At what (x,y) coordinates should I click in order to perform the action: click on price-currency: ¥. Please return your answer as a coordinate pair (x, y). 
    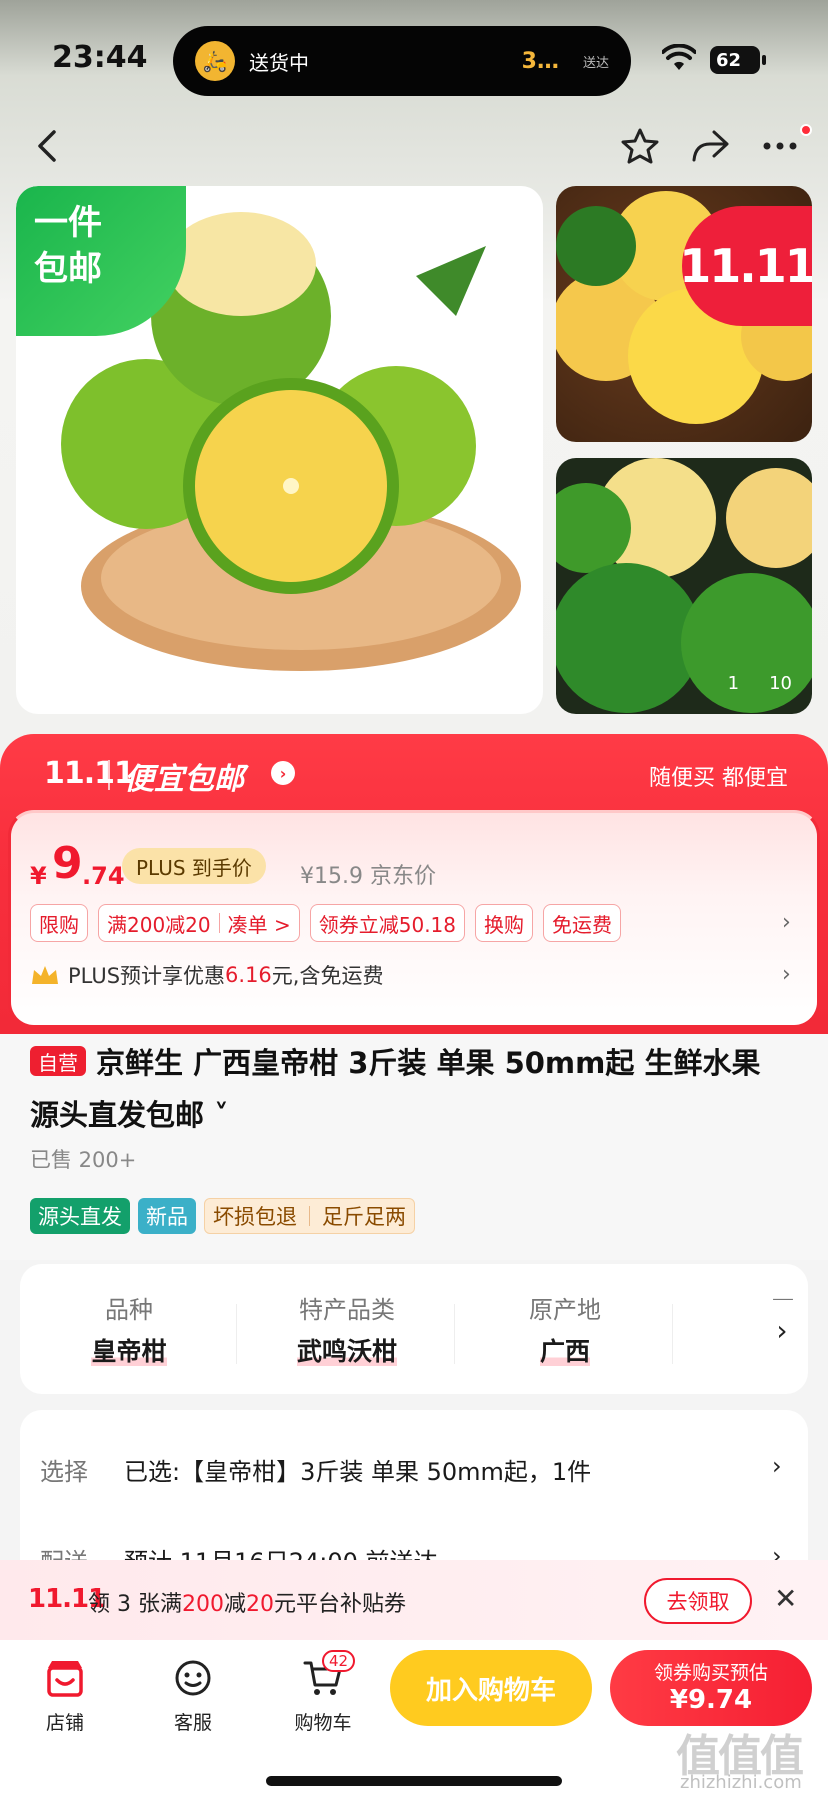
    Looking at the image, I should click on (38, 876).